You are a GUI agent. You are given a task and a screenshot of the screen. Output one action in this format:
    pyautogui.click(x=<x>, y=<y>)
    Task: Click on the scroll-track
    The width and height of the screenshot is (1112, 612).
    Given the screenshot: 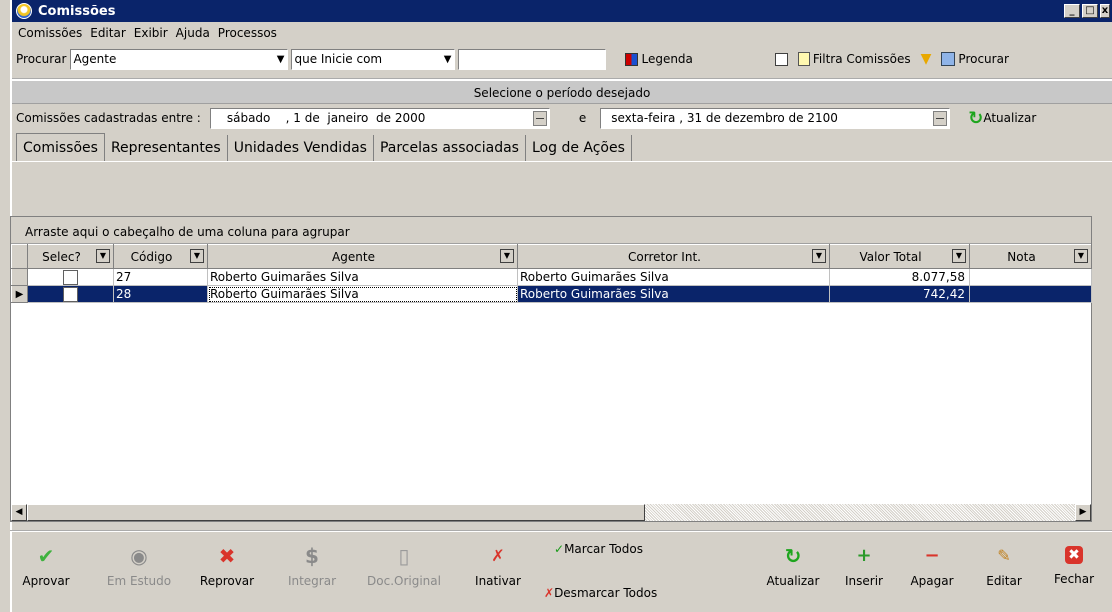 What is the action you would take?
    pyautogui.click(x=860, y=512)
    